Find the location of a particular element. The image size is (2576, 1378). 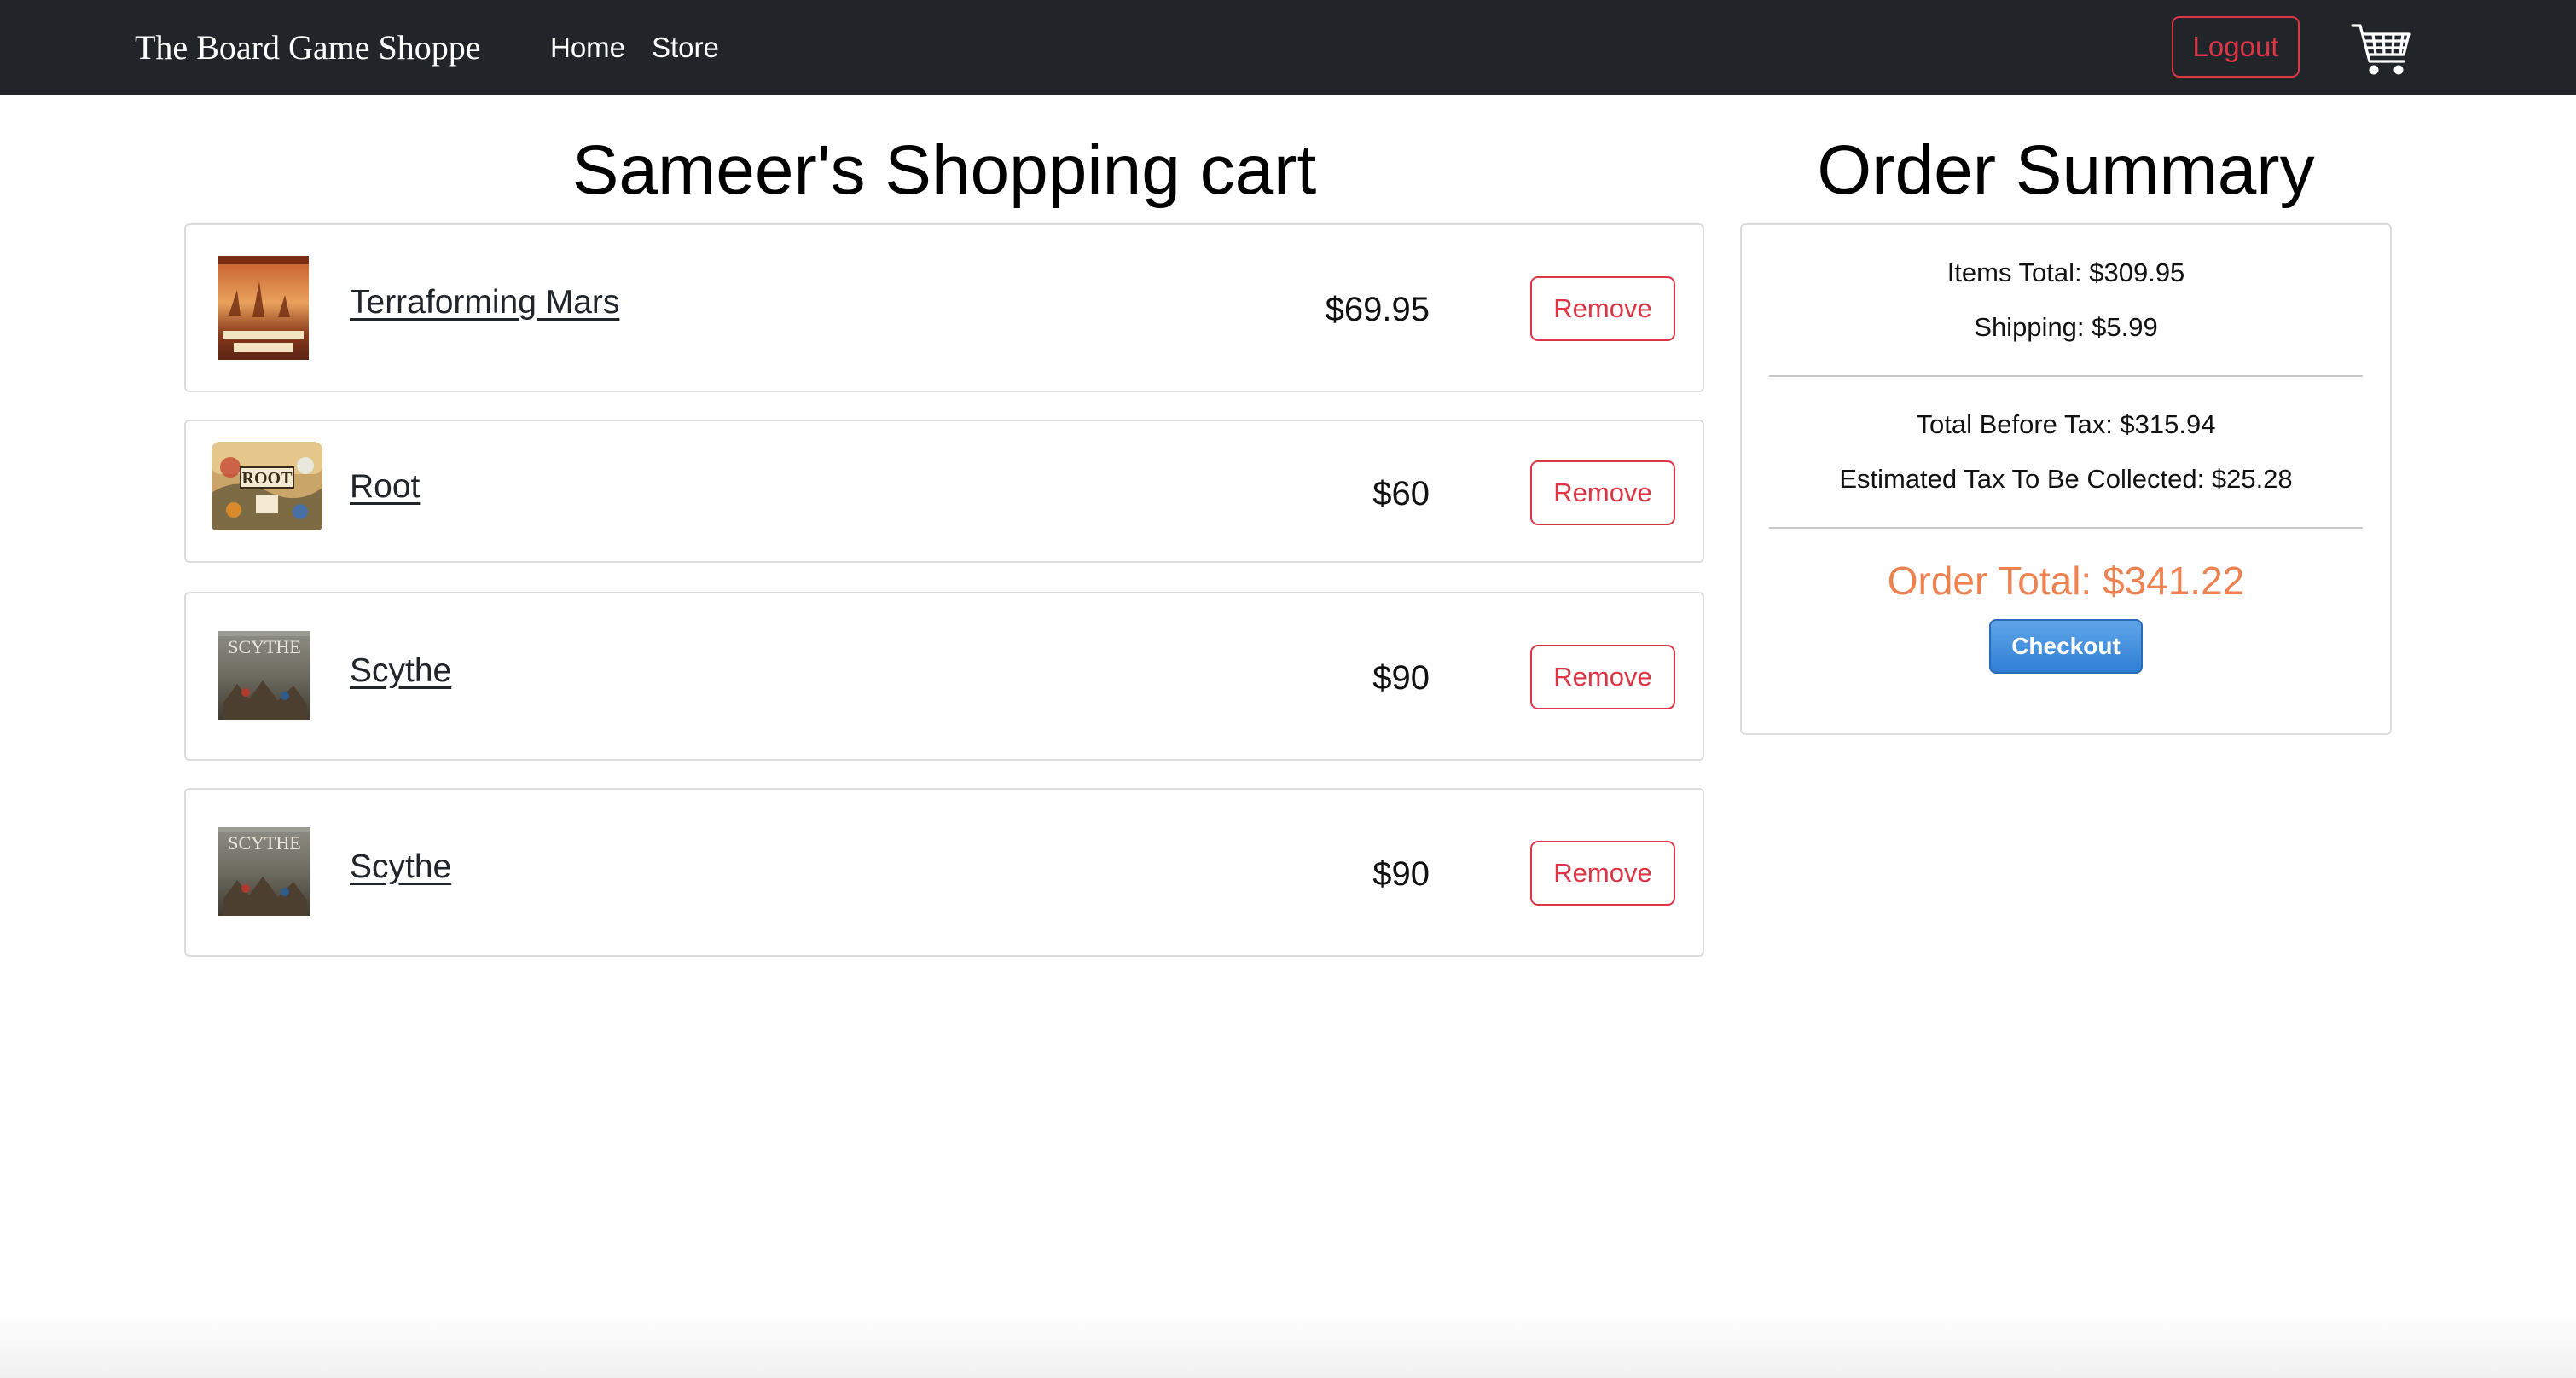

logout-button: Logout is located at coordinates (2236, 47).